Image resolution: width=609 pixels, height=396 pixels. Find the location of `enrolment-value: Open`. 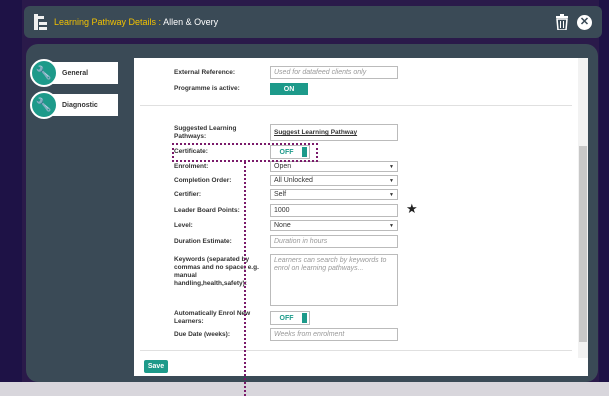

enrolment-value: Open is located at coordinates (283, 166).